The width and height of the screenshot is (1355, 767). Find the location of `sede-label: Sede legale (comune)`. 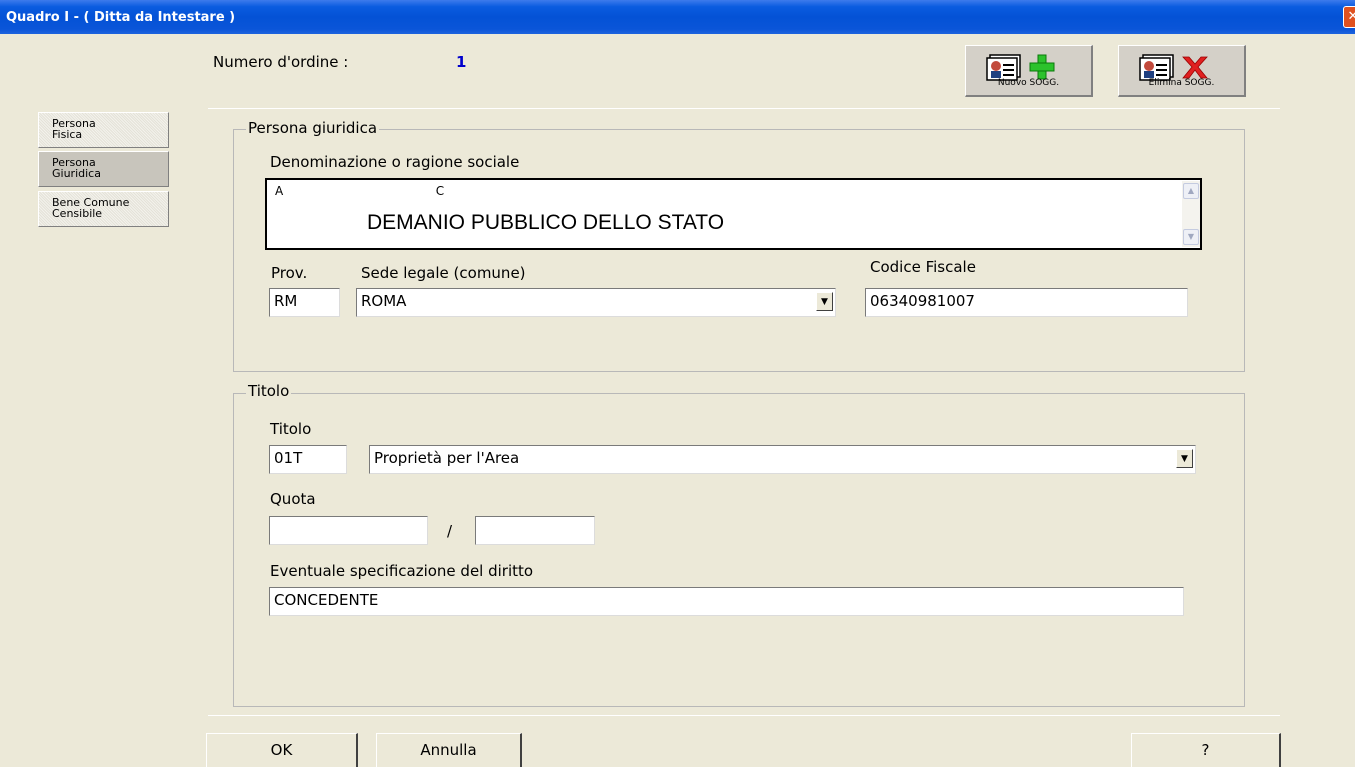

sede-label: Sede legale (comune) is located at coordinates (443, 273).